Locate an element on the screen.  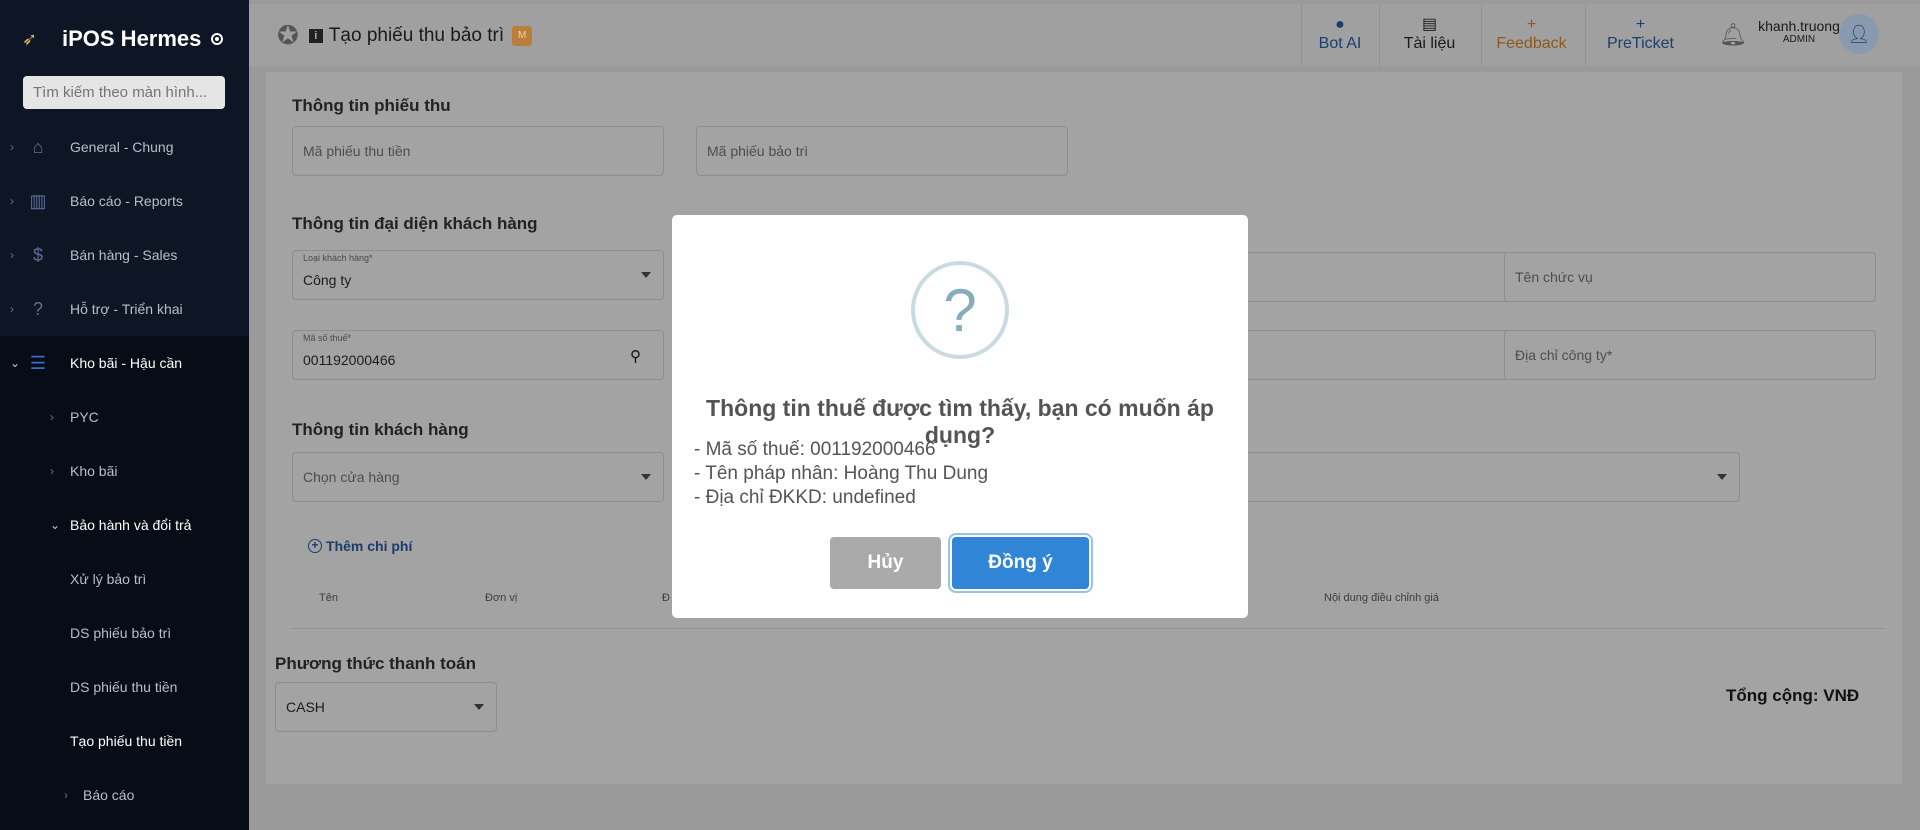
payment-method-value: CASH is located at coordinates (305, 707).